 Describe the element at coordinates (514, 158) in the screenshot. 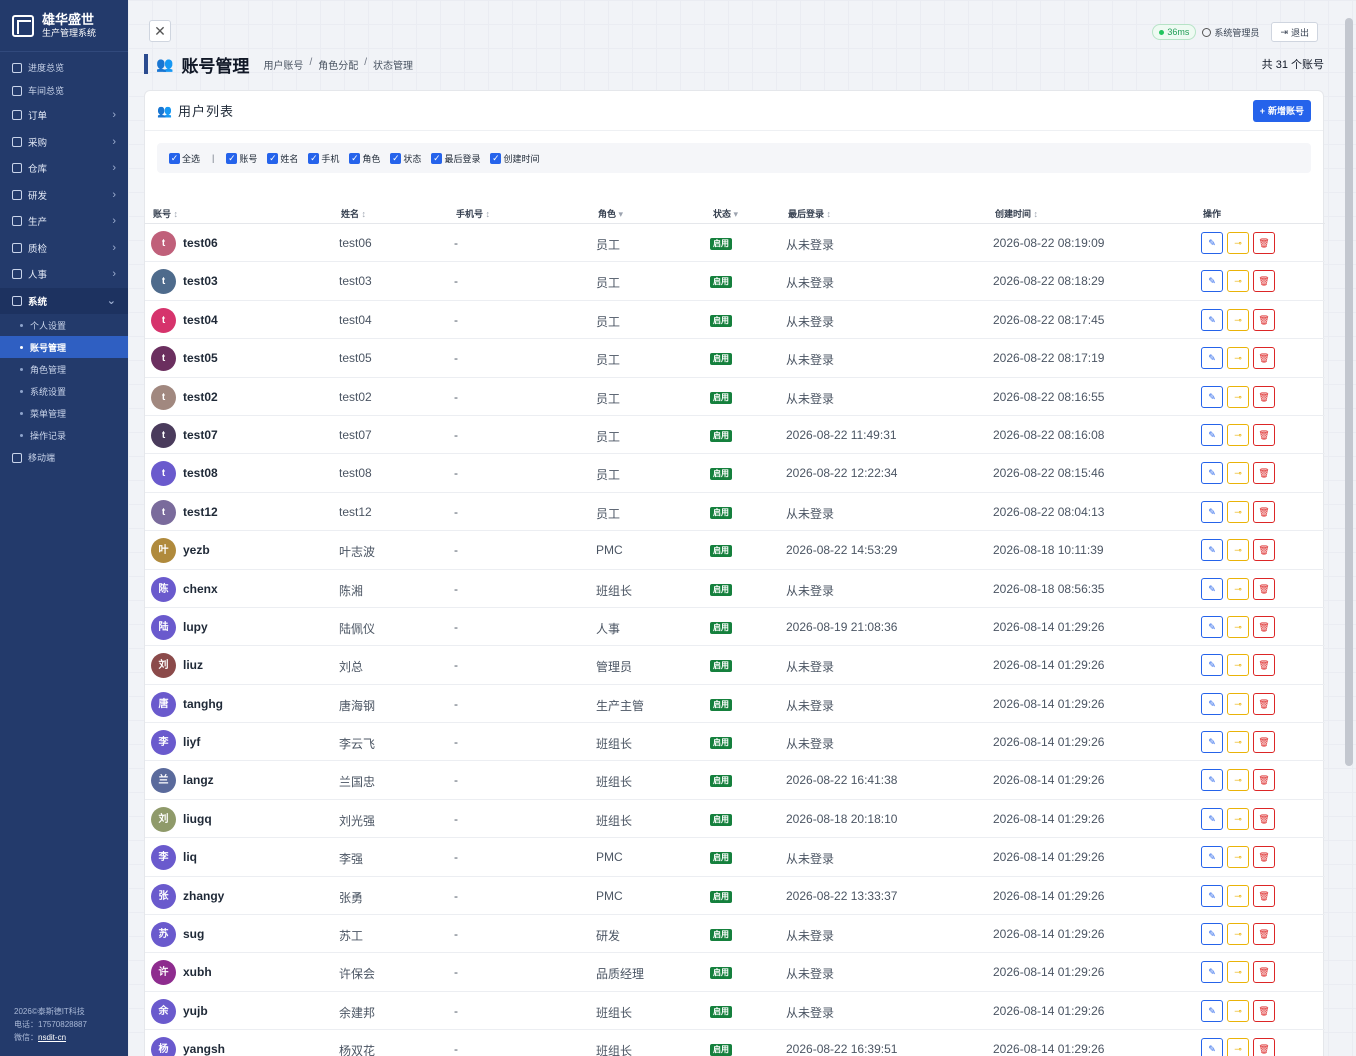

I see `column-checkbox: ✓ 创建时间` at that location.